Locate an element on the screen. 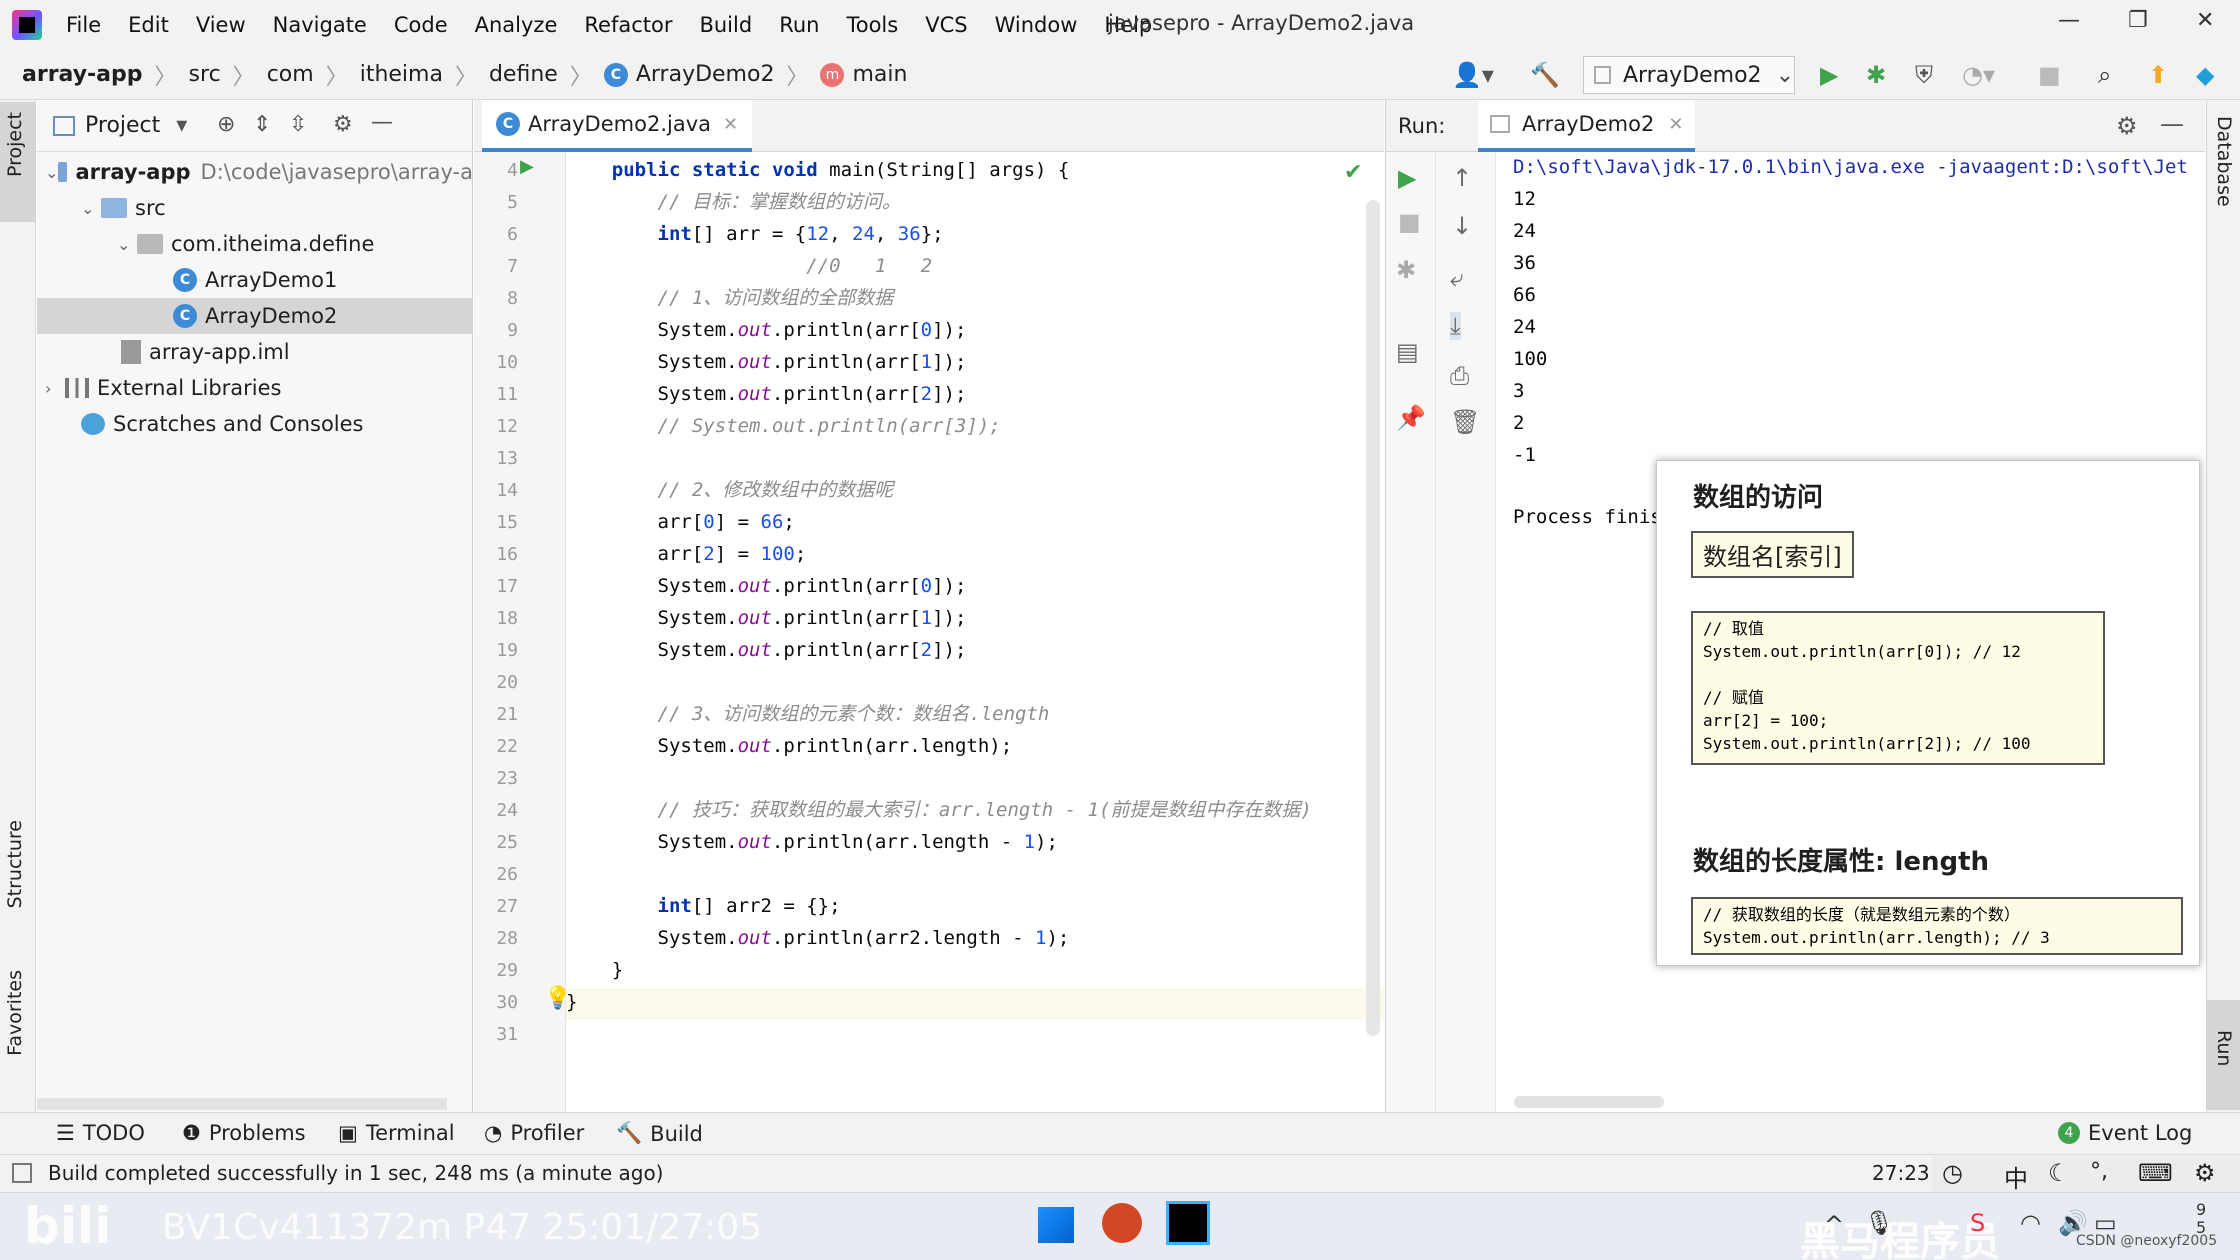  breadcrumb-itheima: itheima is located at coordinates (401, 74).